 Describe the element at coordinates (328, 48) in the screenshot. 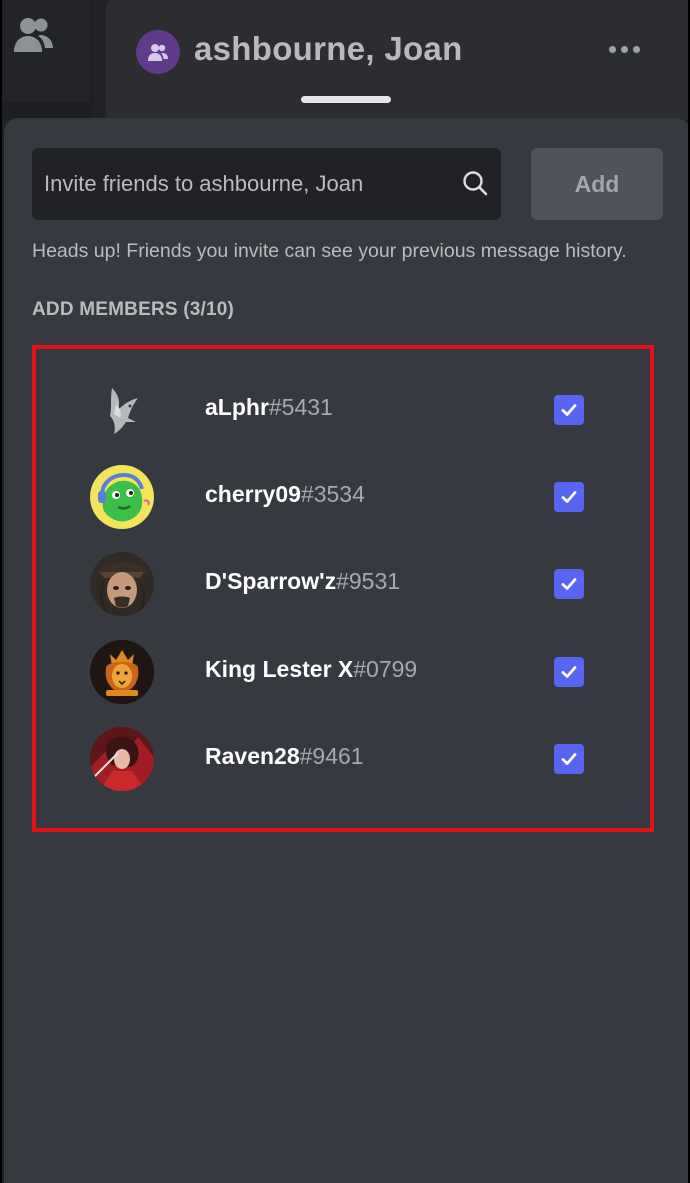

I see `channel-title: ashbourne, Joan` at that location.